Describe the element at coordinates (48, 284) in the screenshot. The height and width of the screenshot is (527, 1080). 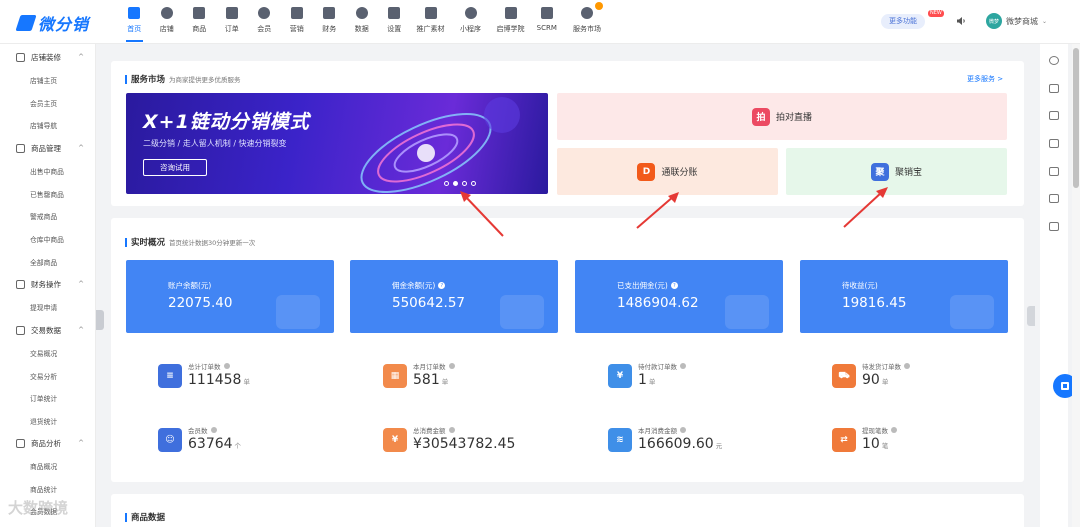
I see `sidebar-group: 财务操作 ^` at that location.